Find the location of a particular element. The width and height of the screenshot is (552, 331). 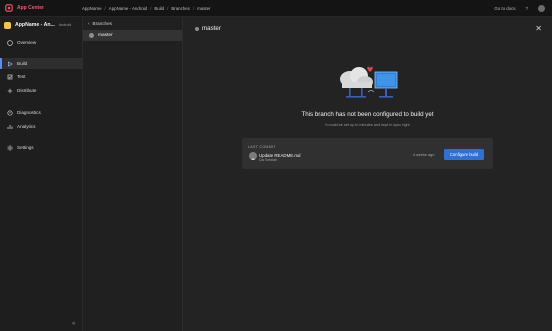

sidebar-item-distribute: Distribute is located at coordinates (41, 90).